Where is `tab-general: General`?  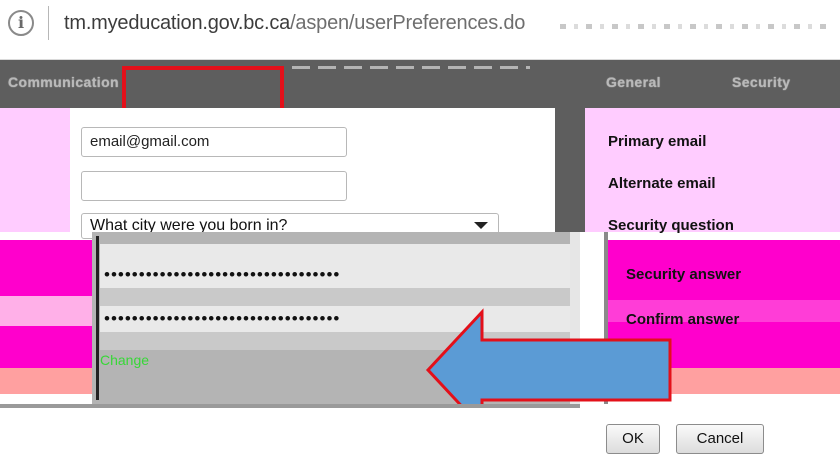
tab-general: General is located at coordinates (633, 82).